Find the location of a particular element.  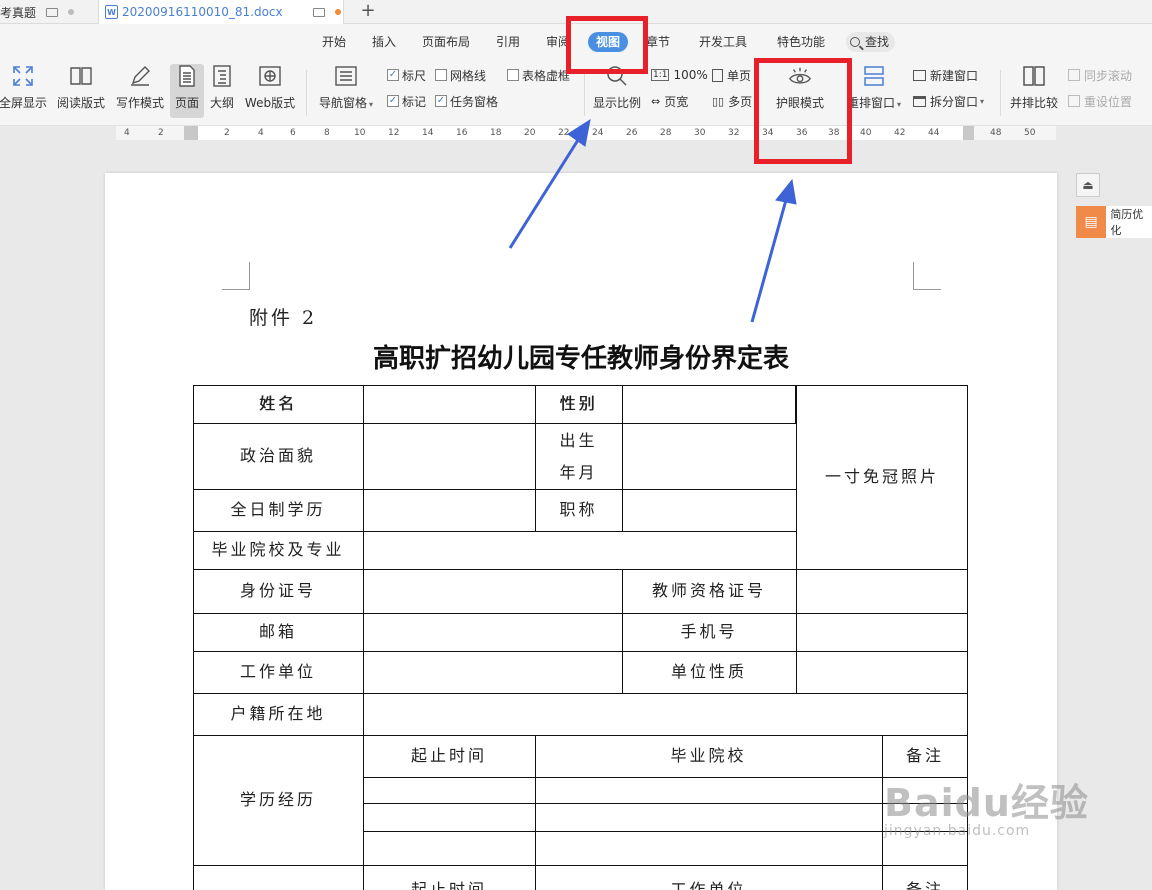

ruler-number: 30 is located at coordinates (700, 133).